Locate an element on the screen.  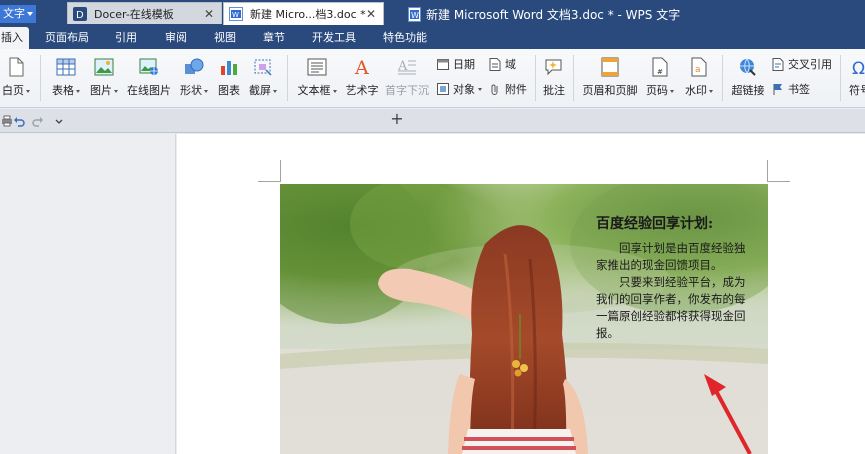
paperclip-icon is located at coordinates (495, 89).